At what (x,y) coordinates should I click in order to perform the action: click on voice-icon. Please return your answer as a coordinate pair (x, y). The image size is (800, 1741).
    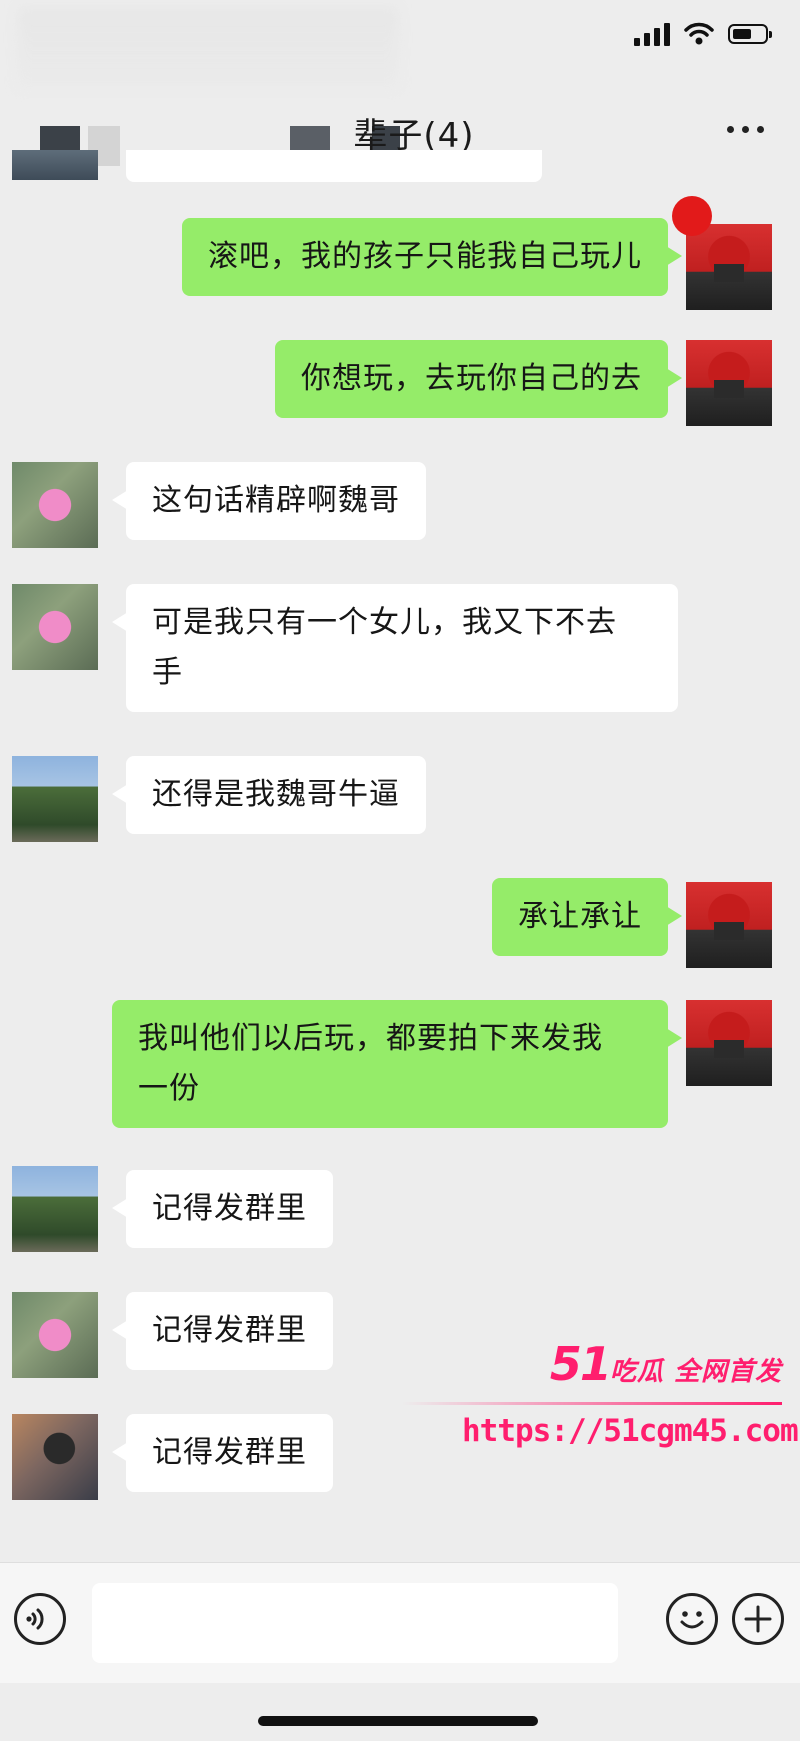
    Looking at the image, I should click on (40, 1619).